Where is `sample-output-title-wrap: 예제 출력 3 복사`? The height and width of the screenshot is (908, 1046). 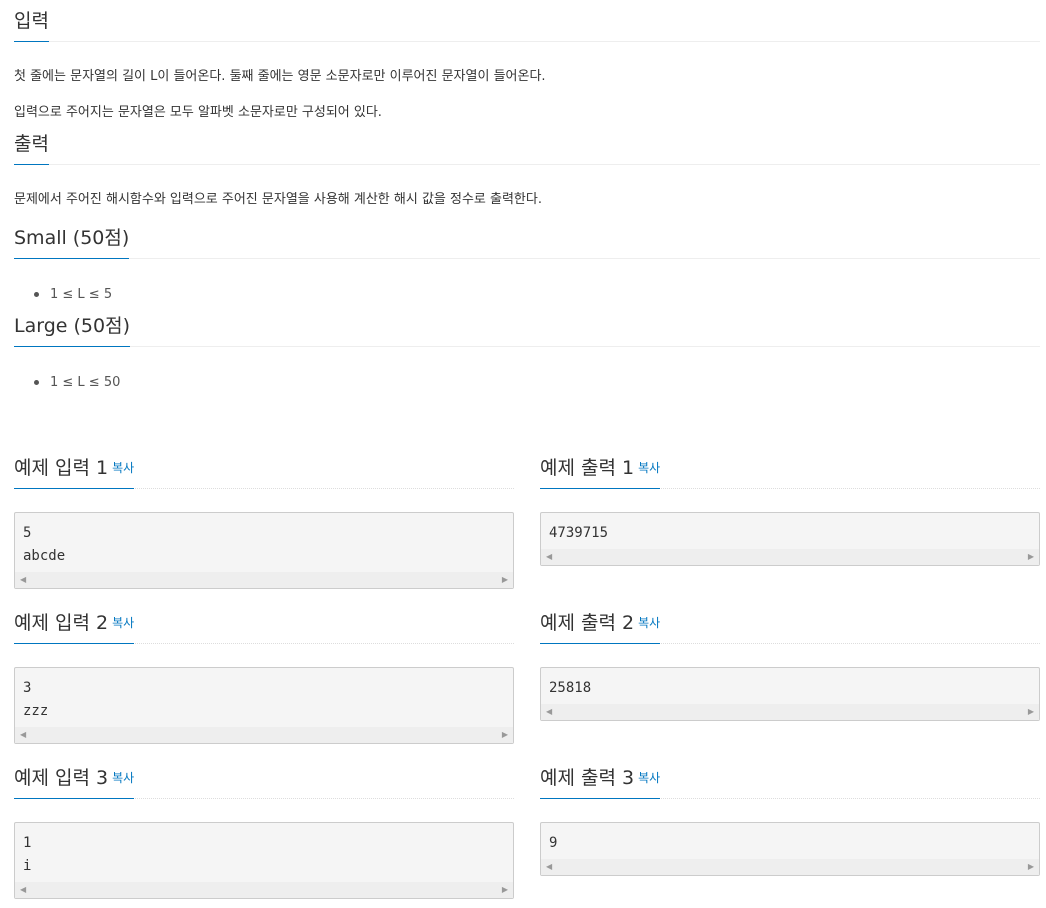
sample-output-title-wrap: 예제 출력 3 복사 is located at coordinates (600, 781).